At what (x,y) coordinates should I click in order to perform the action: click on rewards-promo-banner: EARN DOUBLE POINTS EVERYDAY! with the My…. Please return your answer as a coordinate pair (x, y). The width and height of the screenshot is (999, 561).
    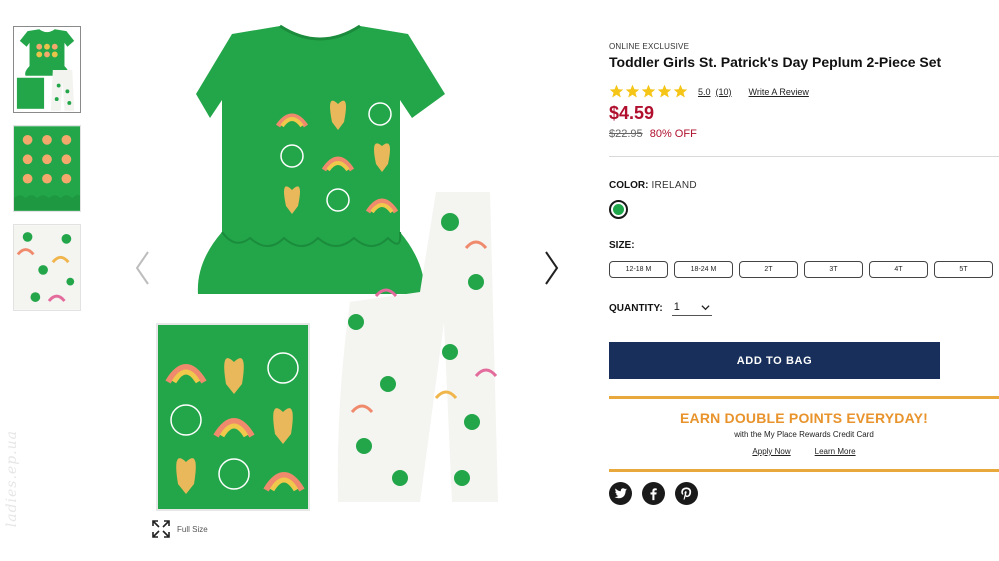
    Looking at the image, I should click on (804, 434).